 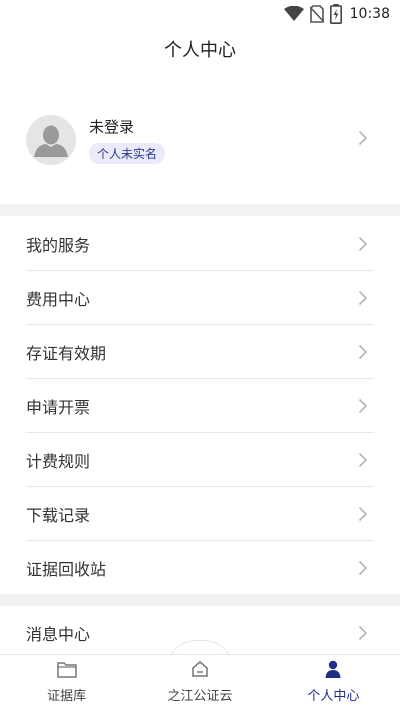 What do you see at coordinates (200, 514) in the screenshot?
I see `menu-item-download-history: 下载记录` at bounding box center [200, 514].